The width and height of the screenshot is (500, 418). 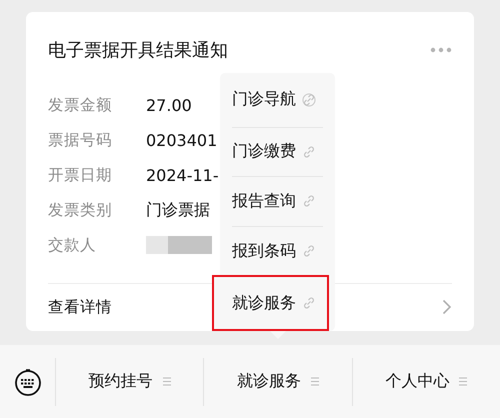 What do you see at coordinates (72, 245) in the screenshot?
I see `field-label: 交款人` at bounding box center [72, 245].